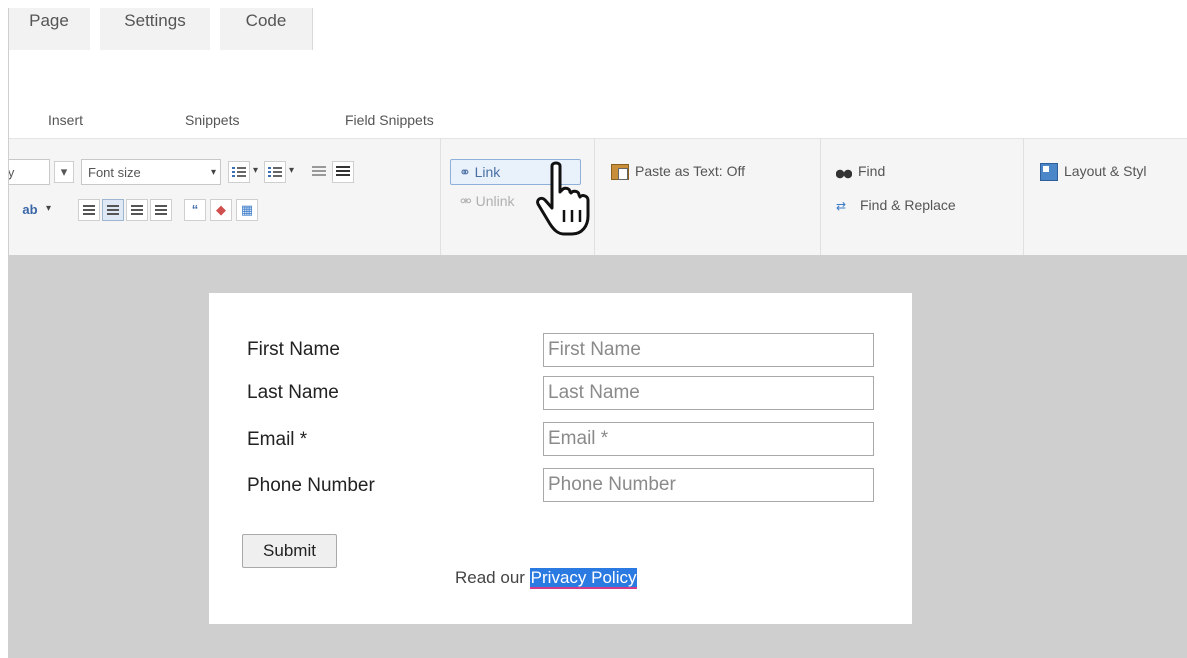 This screenshot has height=658, width=1187. I want to click on privacy-policy-line: Read our Privacy Policy, so click(546, 578).